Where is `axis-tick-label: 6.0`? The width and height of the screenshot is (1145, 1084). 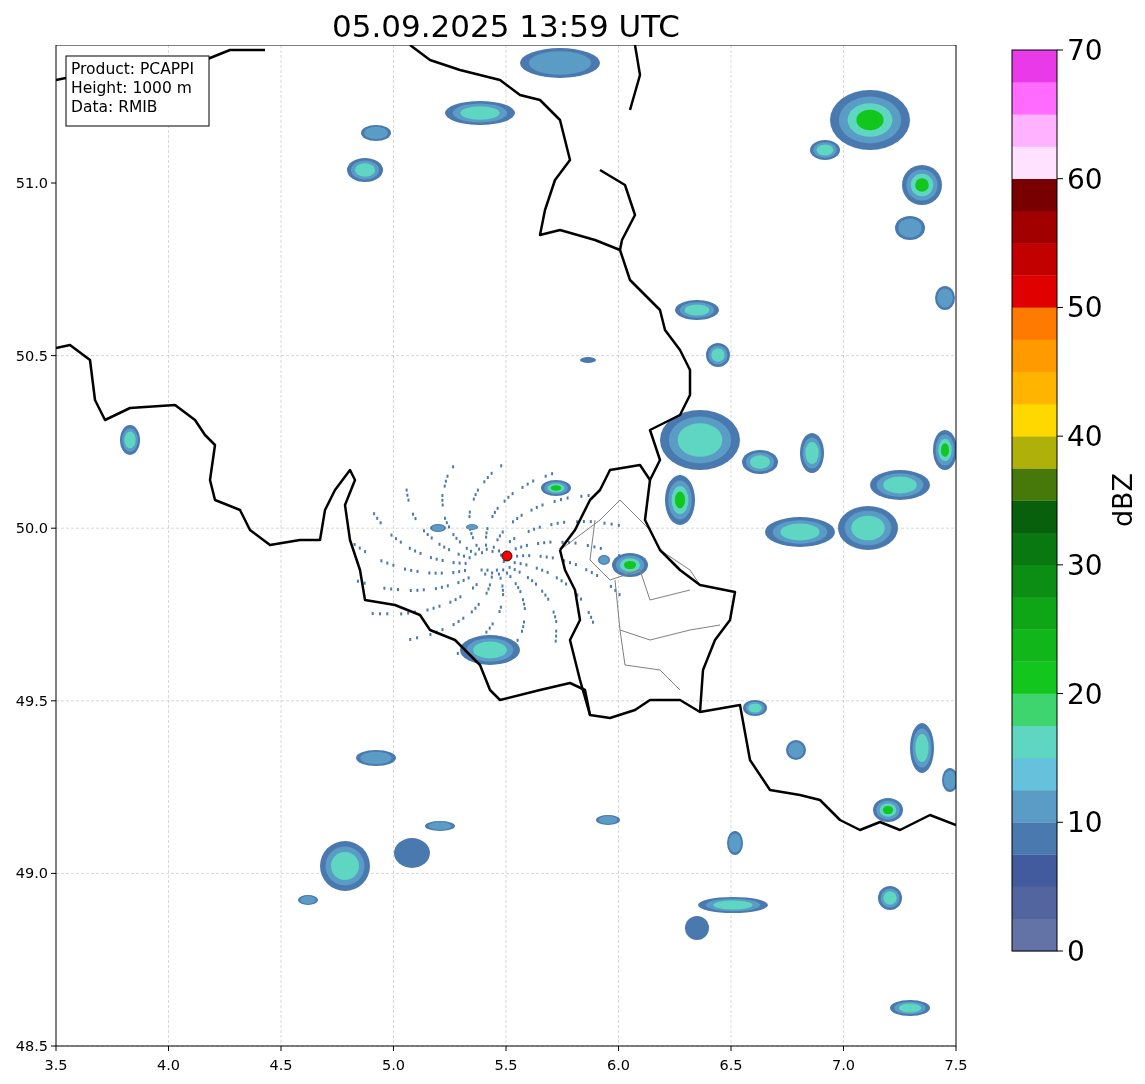
axis-tick-label: 6.0 is located at coordinates (618, 1065).